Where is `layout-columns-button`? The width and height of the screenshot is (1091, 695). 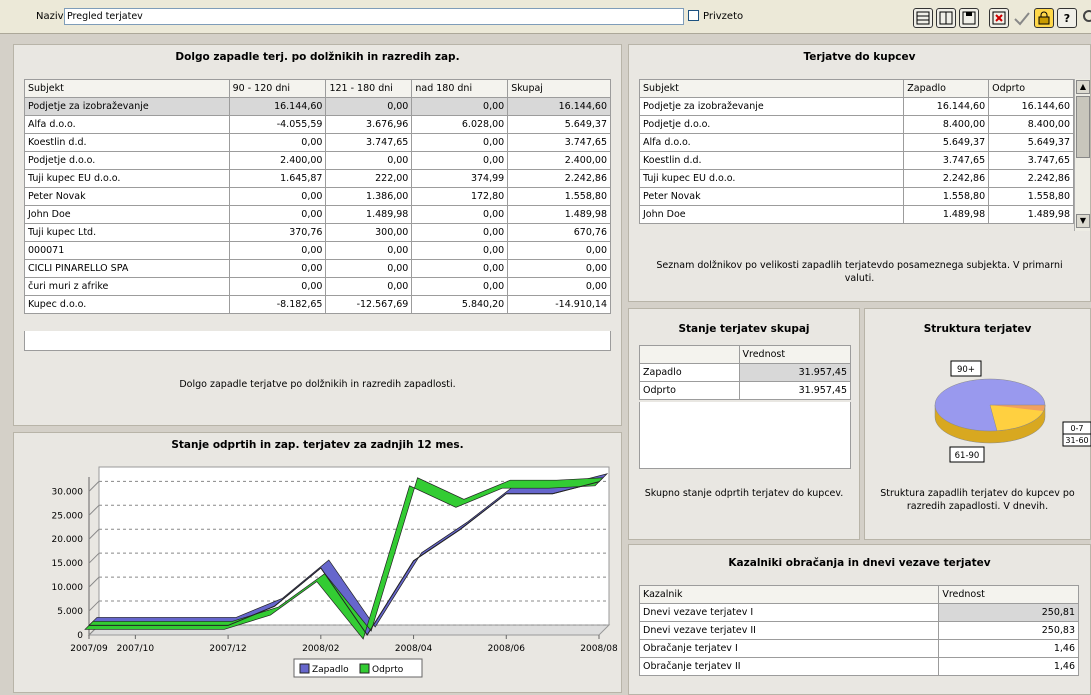
layout-columns-button is located at coordinates (946, 18).